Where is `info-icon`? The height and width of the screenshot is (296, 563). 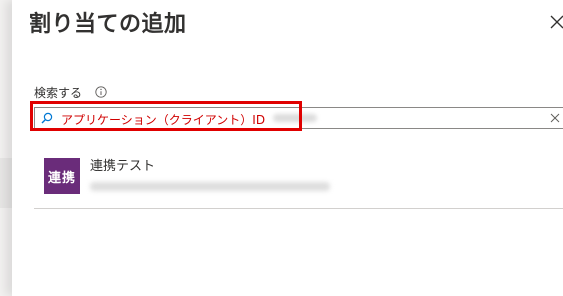 info-icon is located at coordinates (101, 92).